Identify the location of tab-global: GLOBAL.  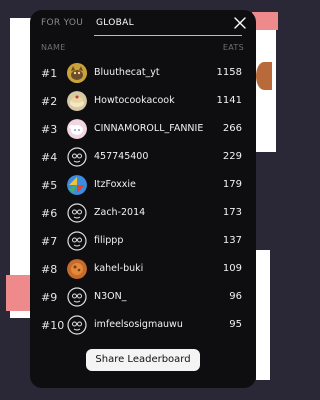
(115, 23).